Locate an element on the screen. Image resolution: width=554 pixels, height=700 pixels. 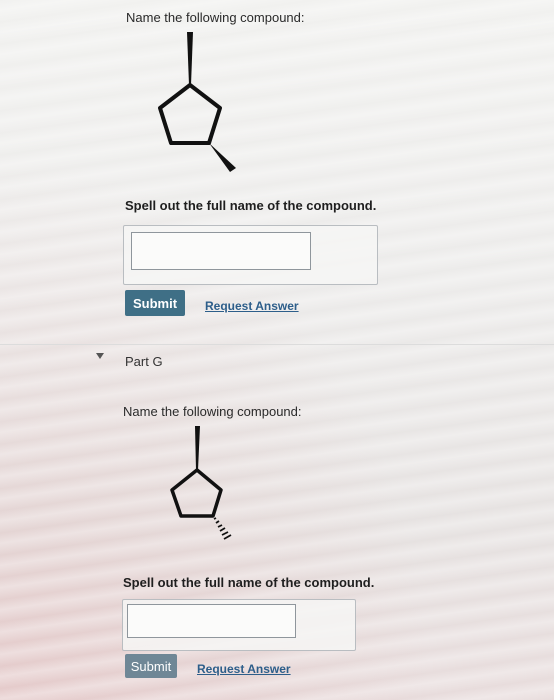
answer-field is located at coordinates (221, 251).